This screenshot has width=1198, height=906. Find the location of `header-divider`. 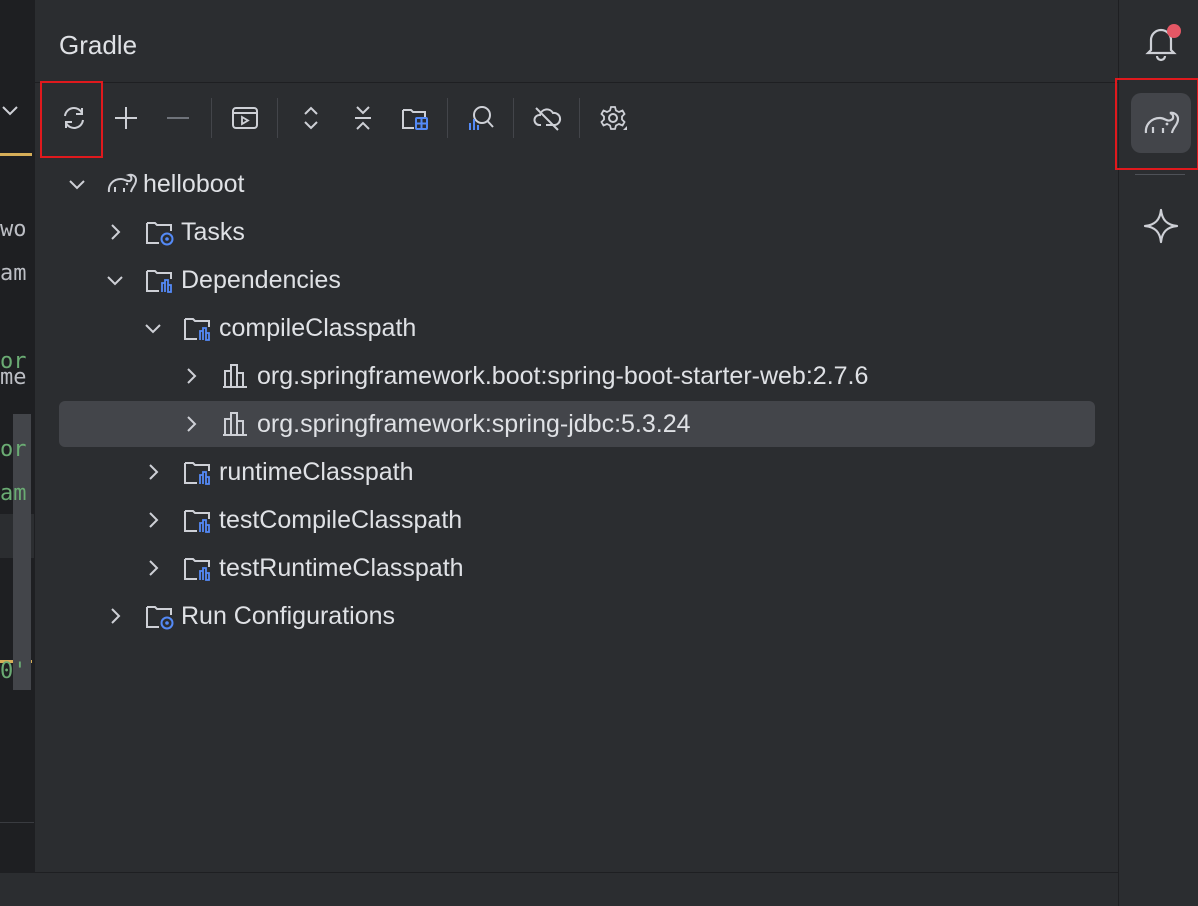

header-divider is located at coordinates (577, 82).